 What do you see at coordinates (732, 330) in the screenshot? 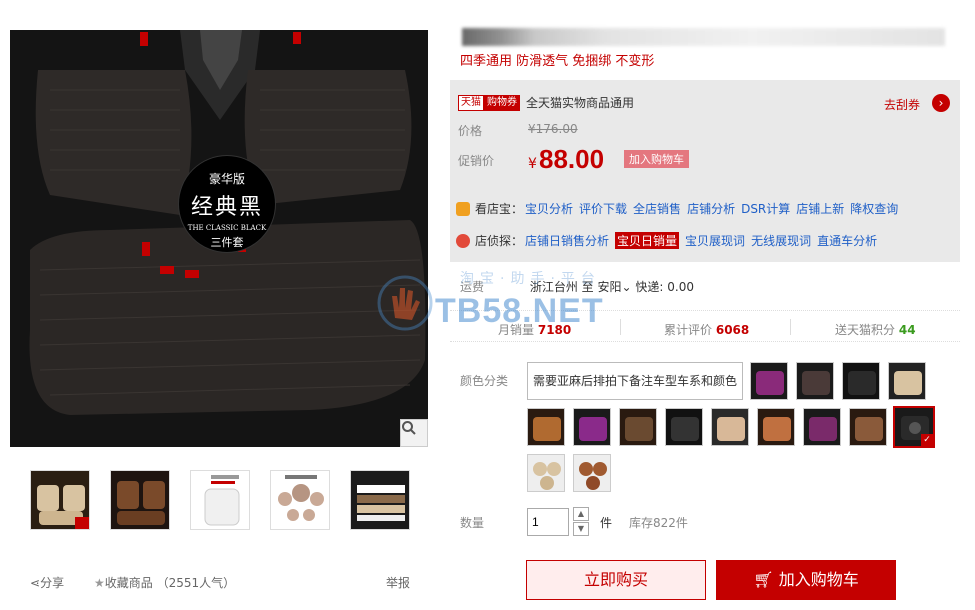
I see `review-count-value: 6068` at bounding box center [732, 330].